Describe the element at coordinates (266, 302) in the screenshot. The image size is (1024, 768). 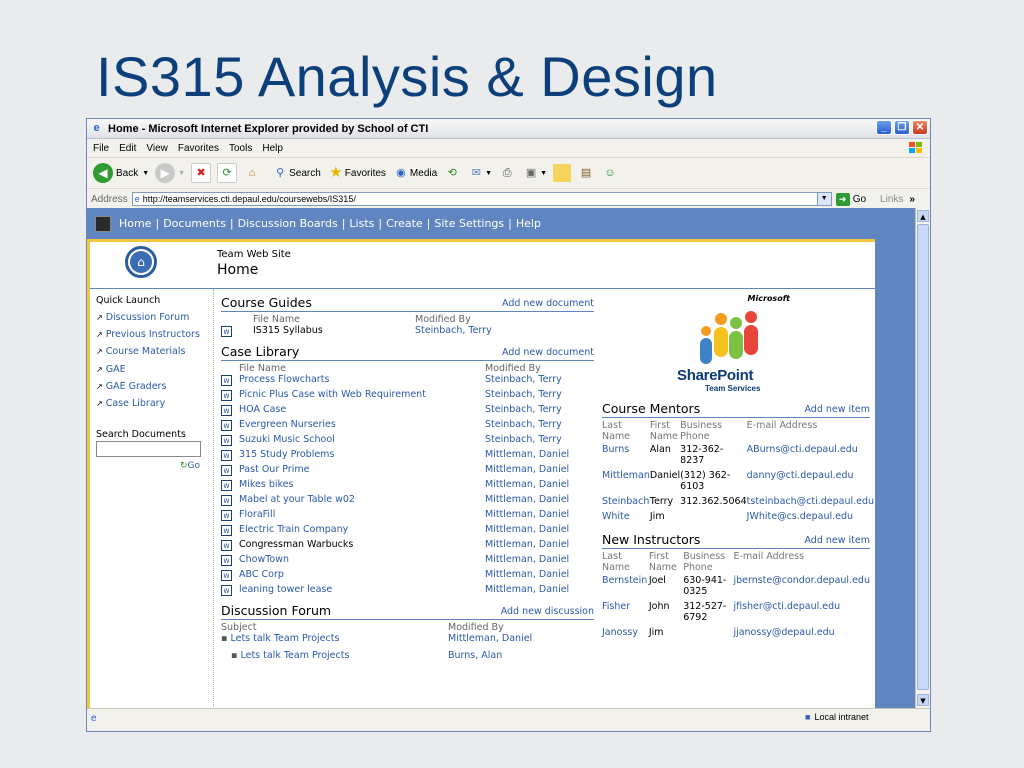
I see `course-guides-title: Course Guides` at that location.